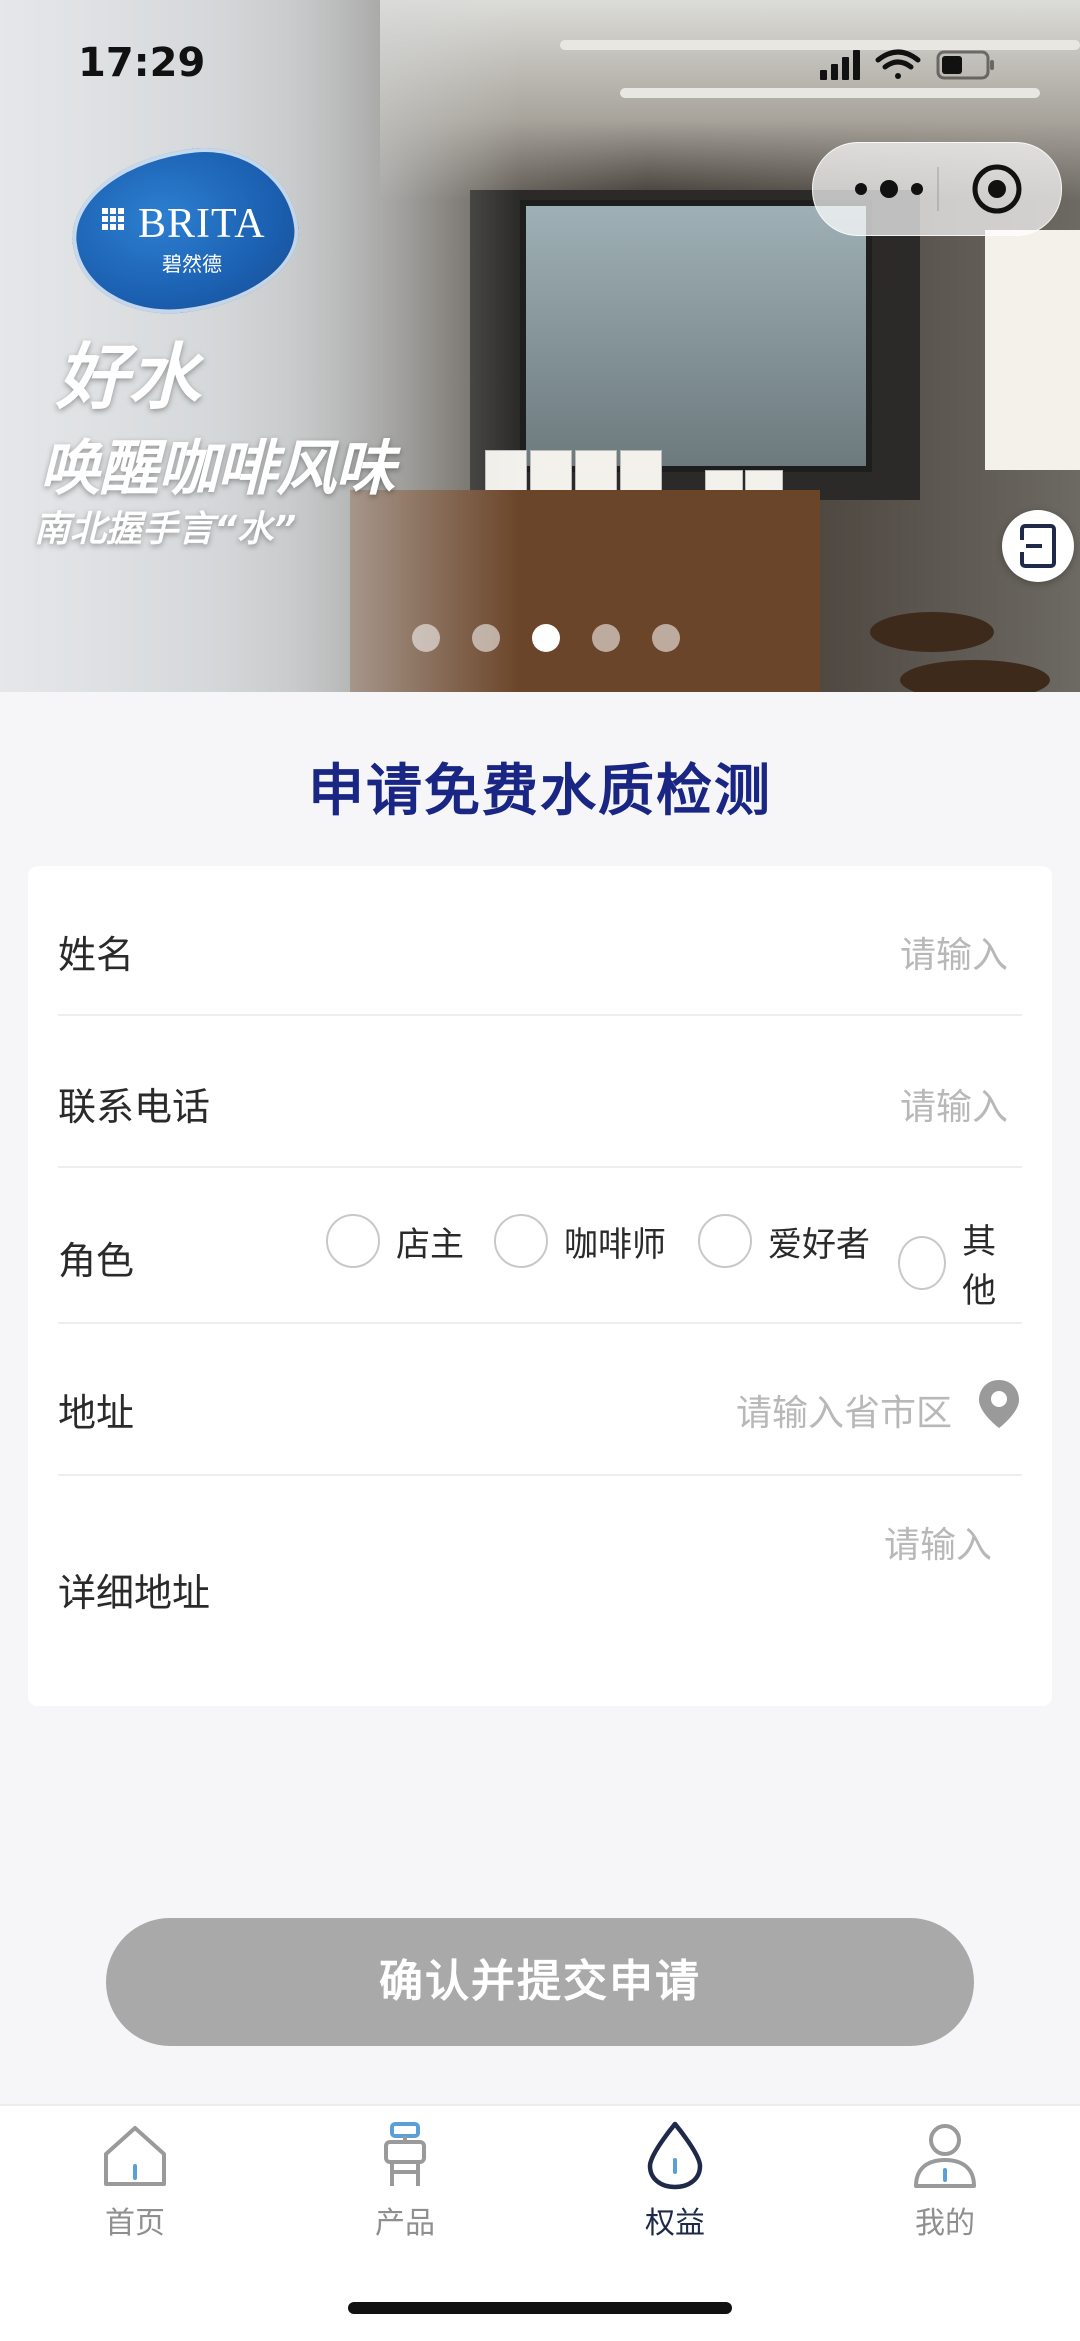  I want to click on form-row-phone: 联系电话 请输入, so click(540, 1105).